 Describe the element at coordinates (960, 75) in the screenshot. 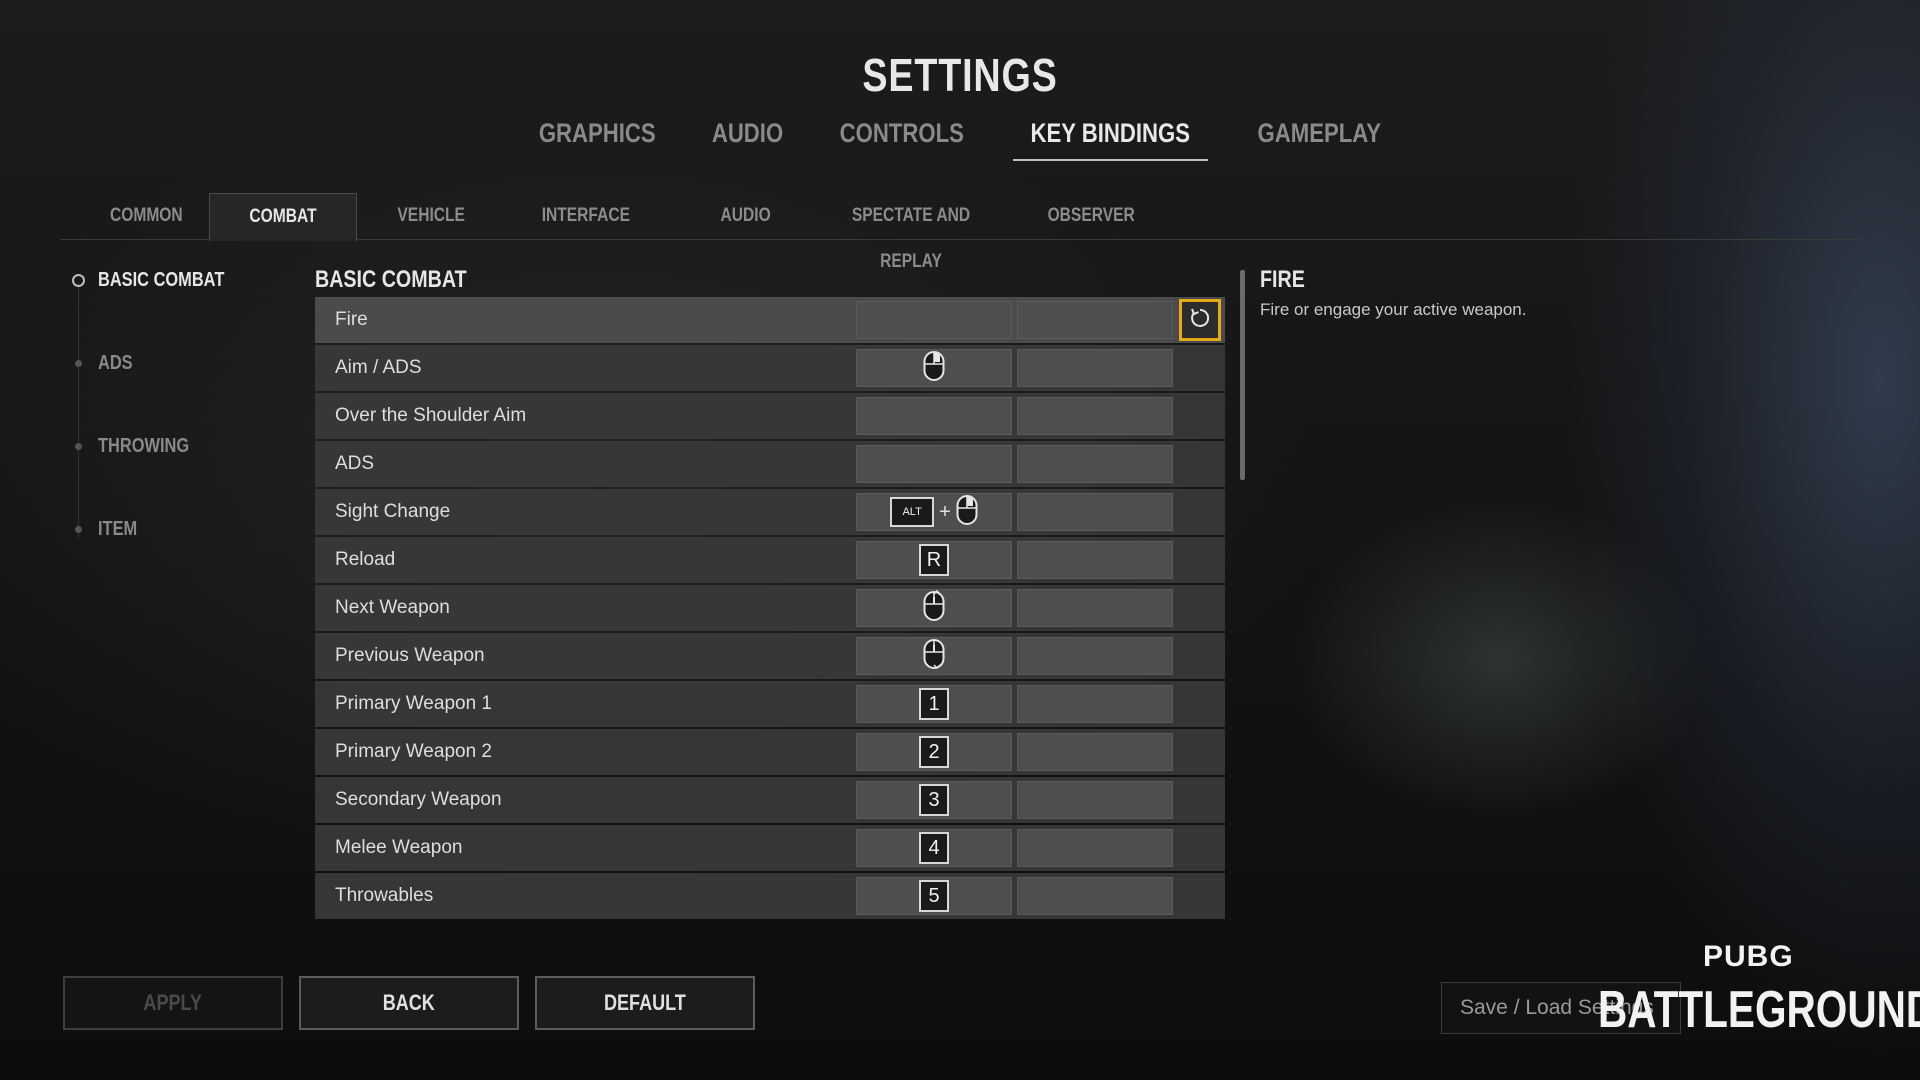

I see `page-title: SETTINGS` at that location.